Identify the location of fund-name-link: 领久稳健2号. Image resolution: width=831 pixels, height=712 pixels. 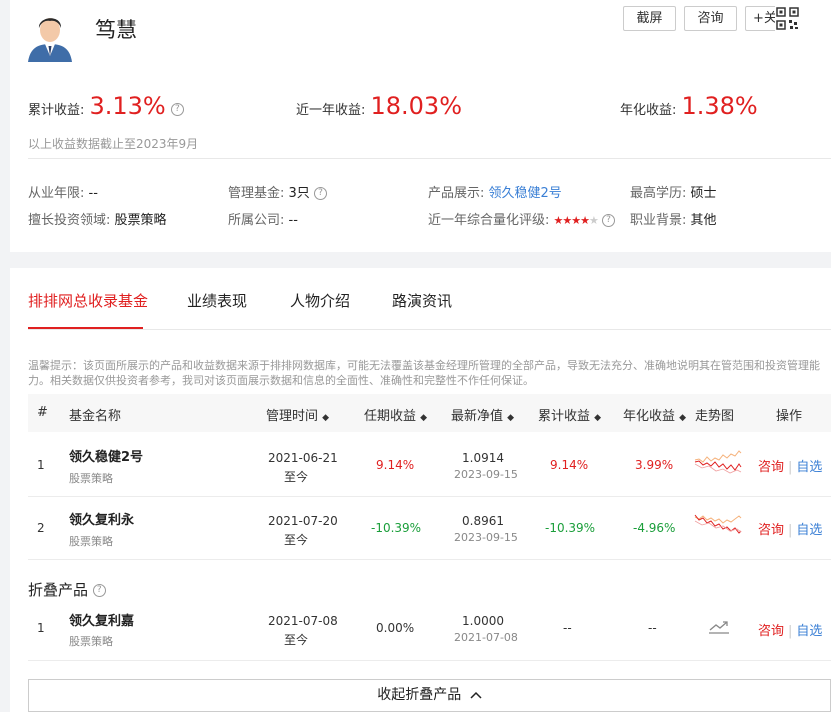
(106, 455).